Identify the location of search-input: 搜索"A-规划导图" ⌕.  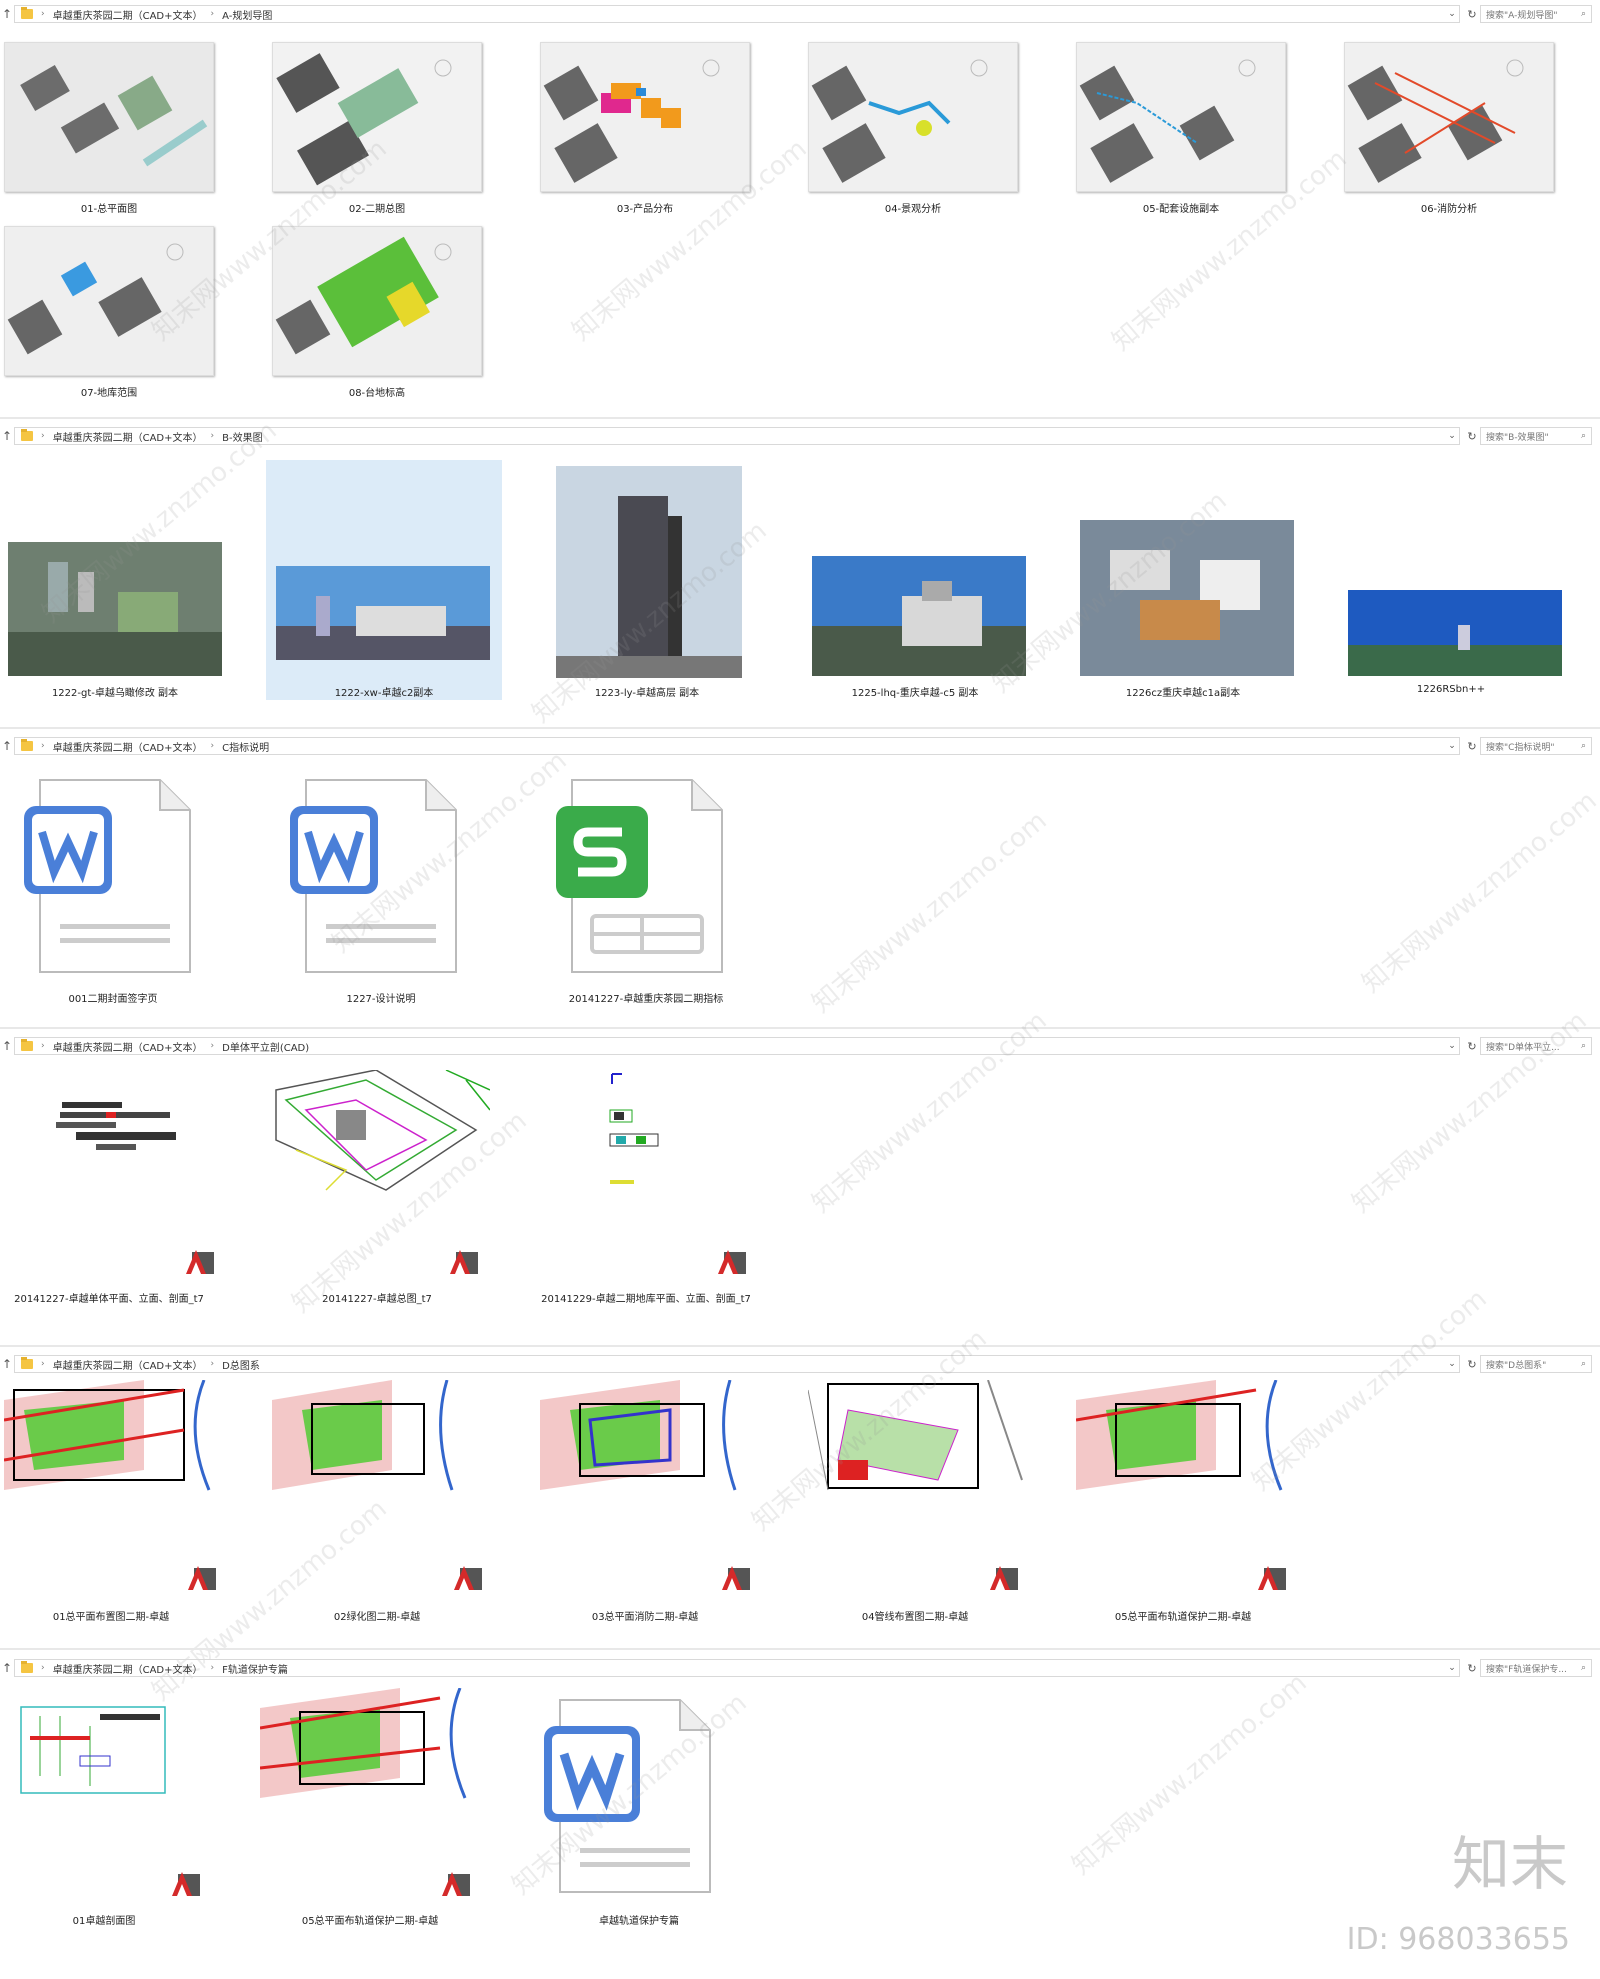
(1536, 14).